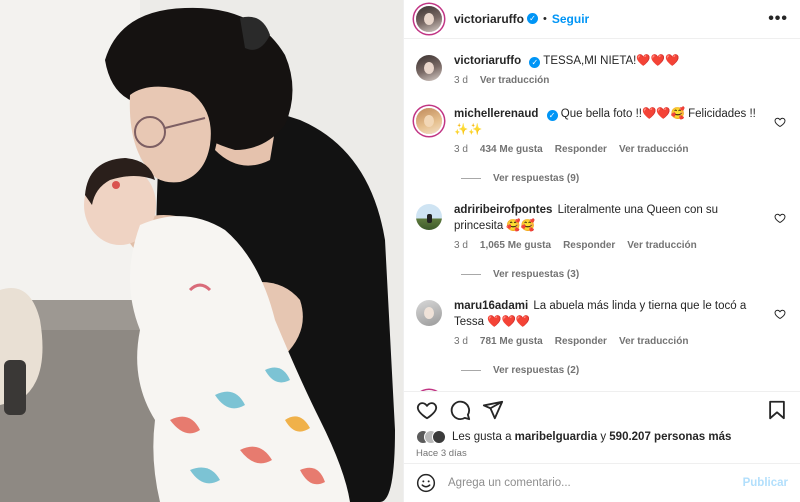  I want to click on likes-others-link: 590.207 personas más, so click(670, 437).